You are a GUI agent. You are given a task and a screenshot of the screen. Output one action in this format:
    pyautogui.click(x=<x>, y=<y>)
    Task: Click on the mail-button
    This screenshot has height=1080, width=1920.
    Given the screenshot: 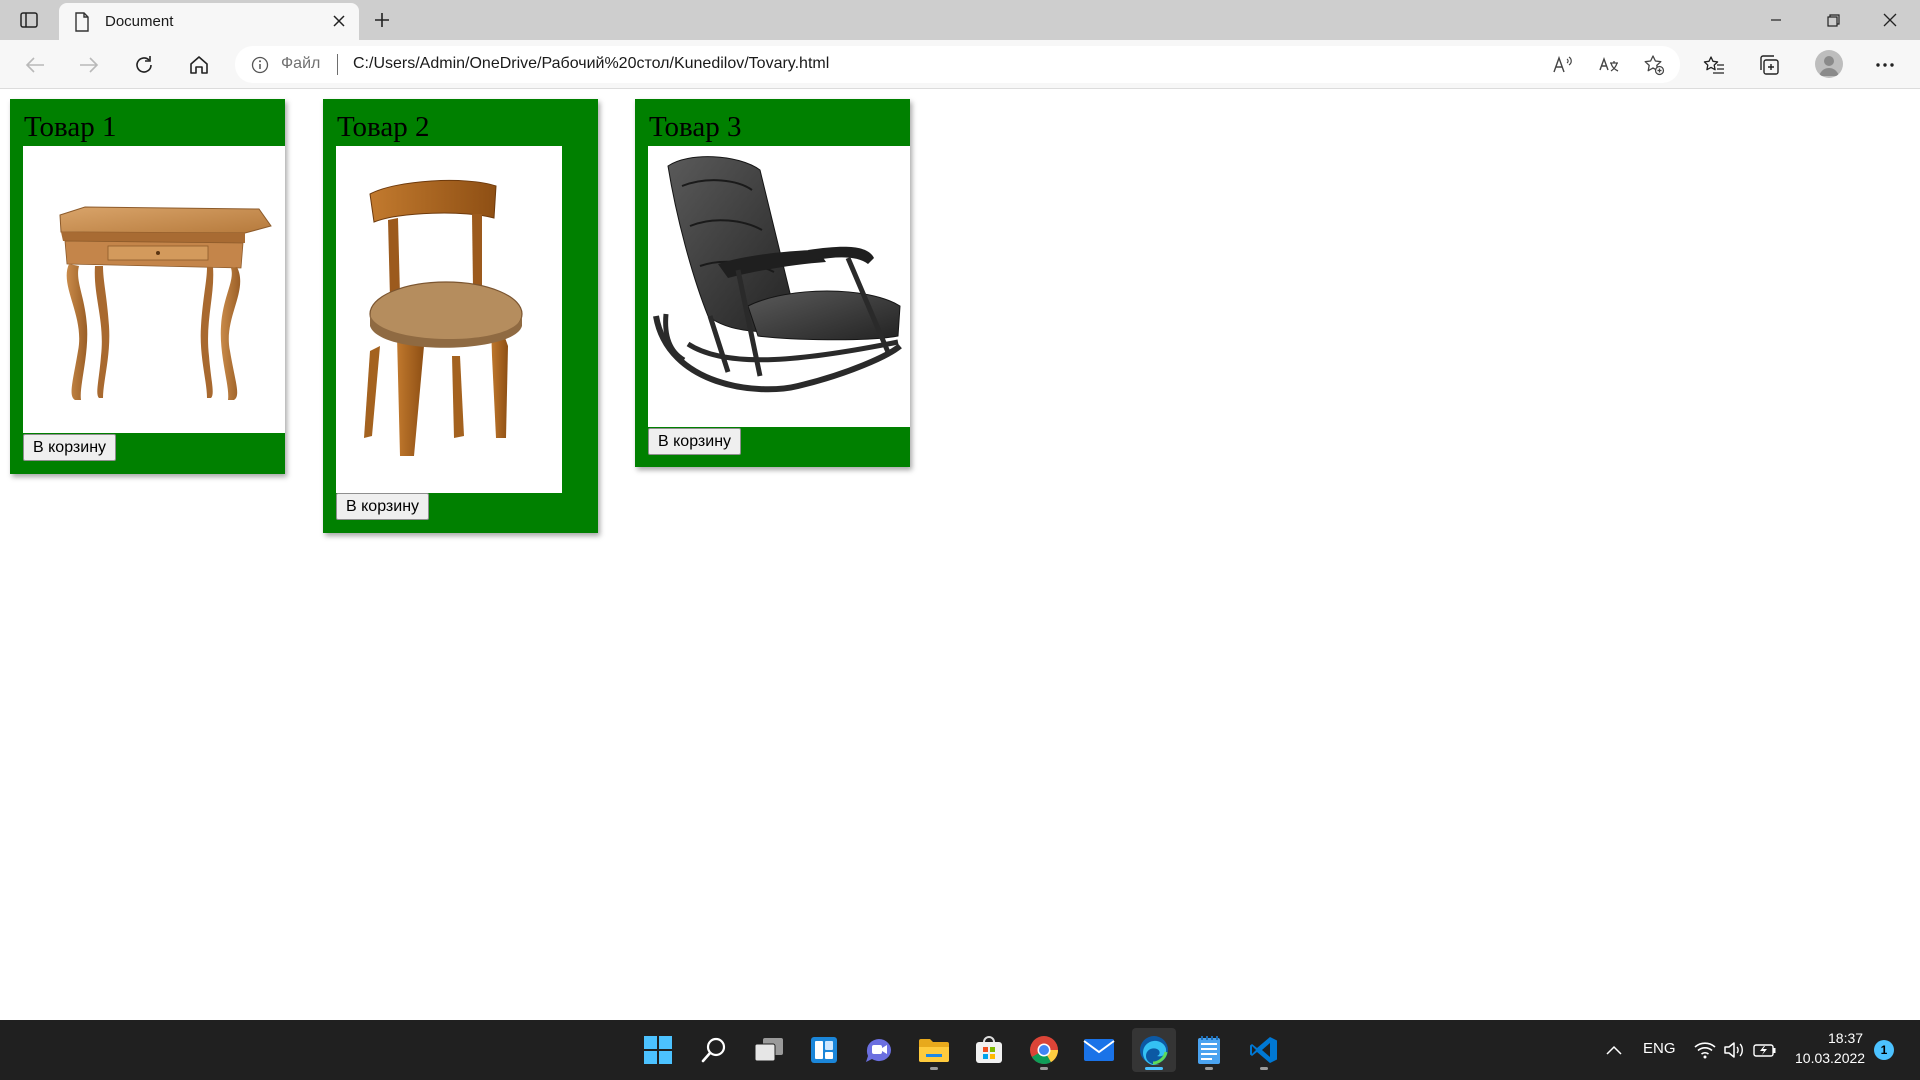 What is the action you would take?
    pyautogui.click(x=1099, y=1050)
    